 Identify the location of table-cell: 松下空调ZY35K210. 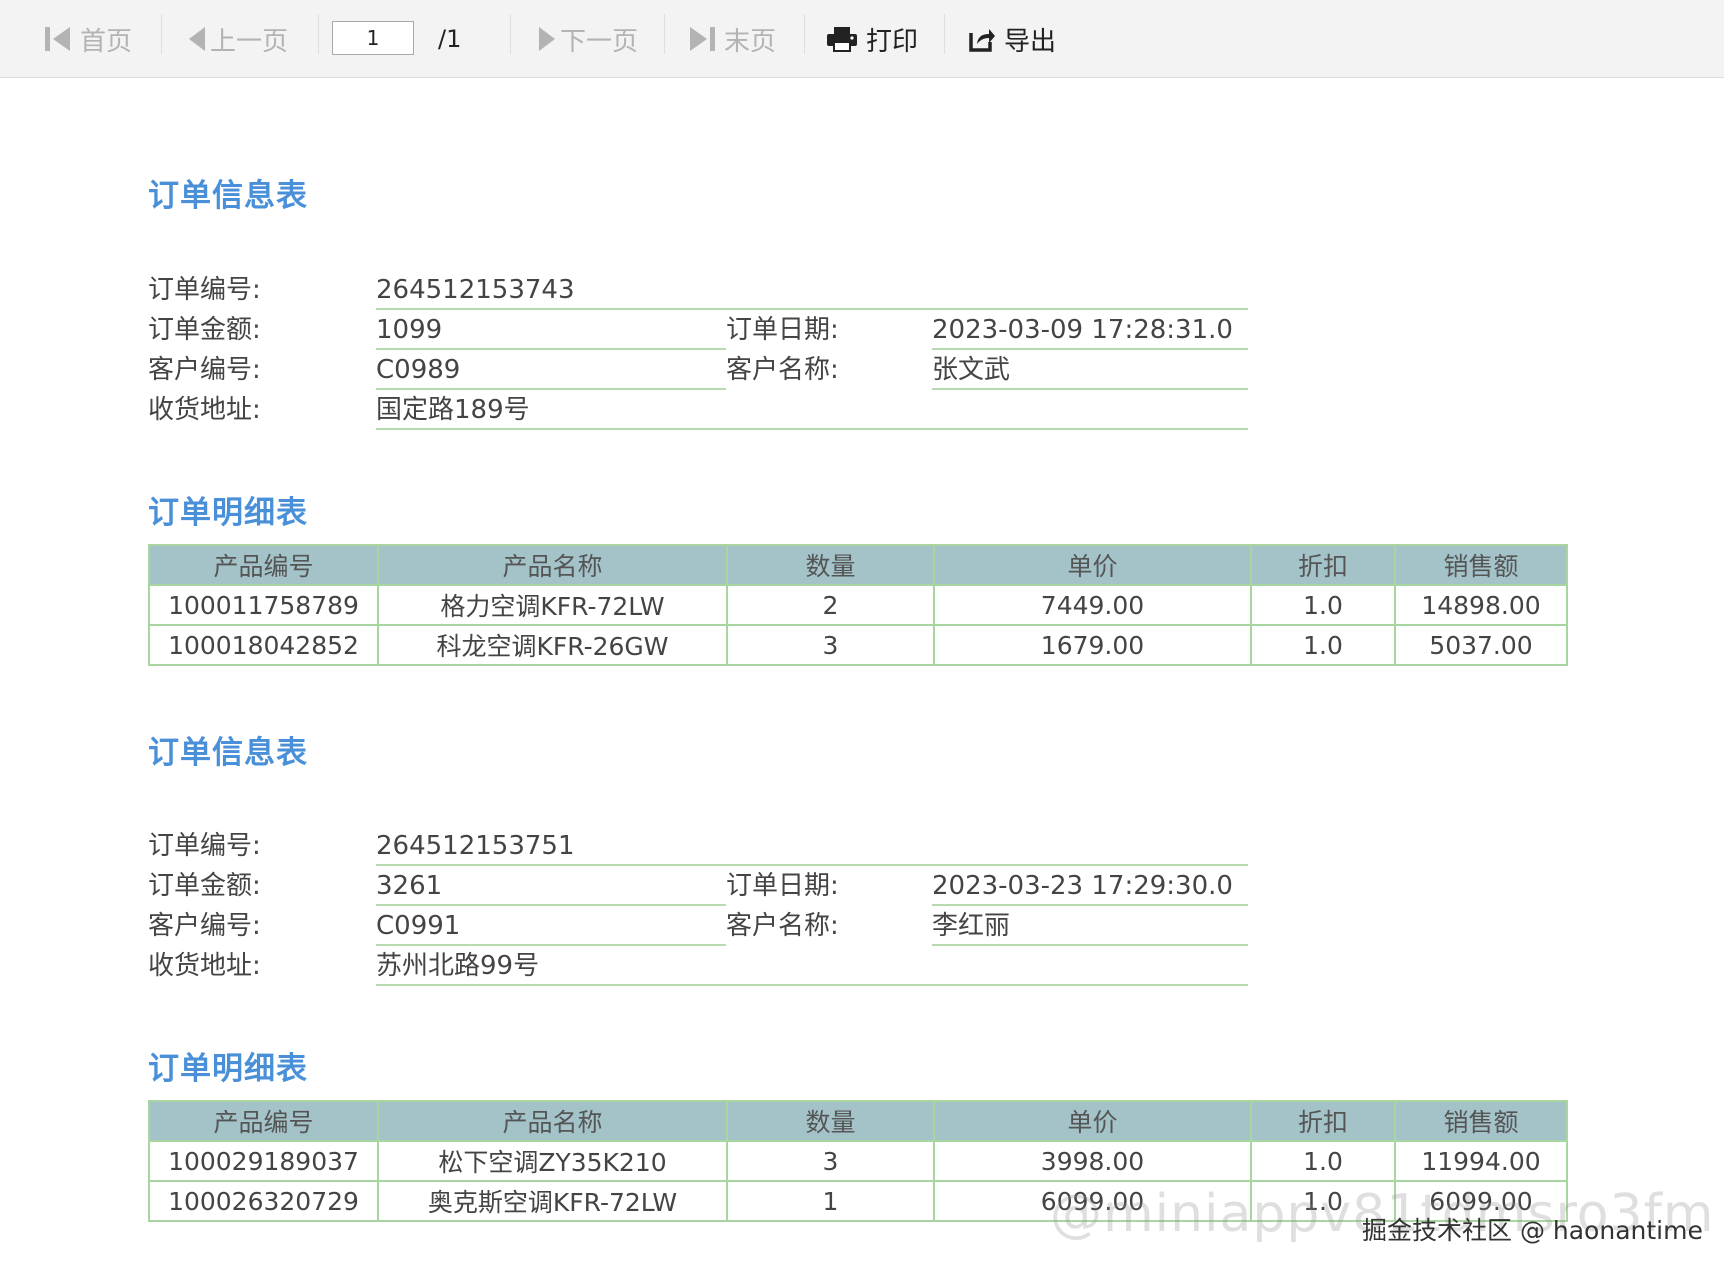
(552, 1161).